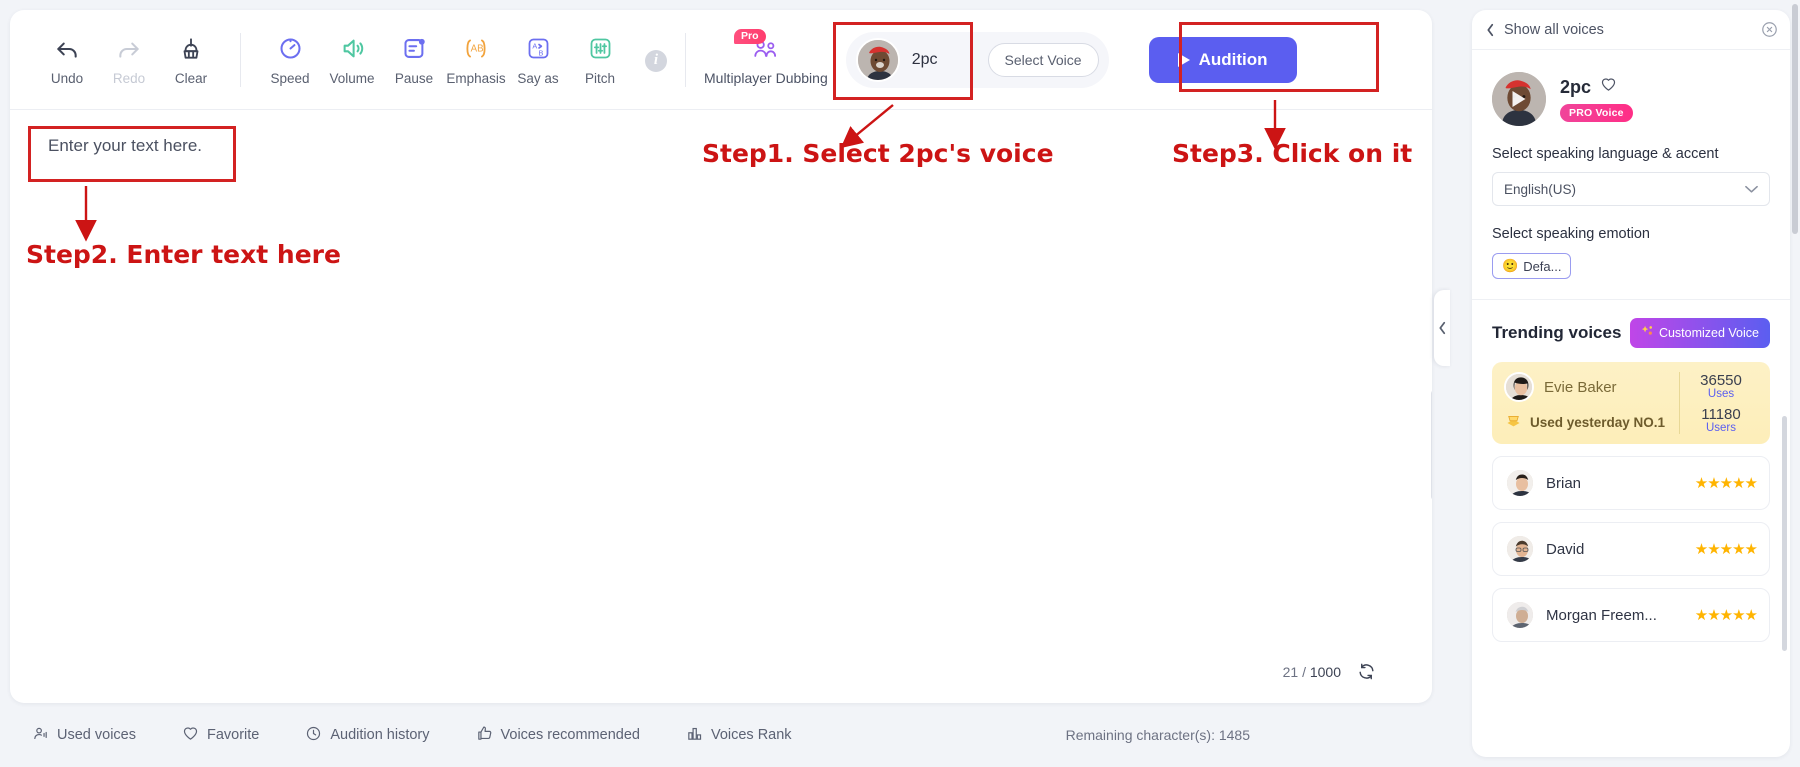 Image resolution: width=1800 pixels, height=767 pixels. Describe the element at coordinates (1571, 234) in the screenshot. I see `emotion-section-label: Select speaking emotion` at that location.